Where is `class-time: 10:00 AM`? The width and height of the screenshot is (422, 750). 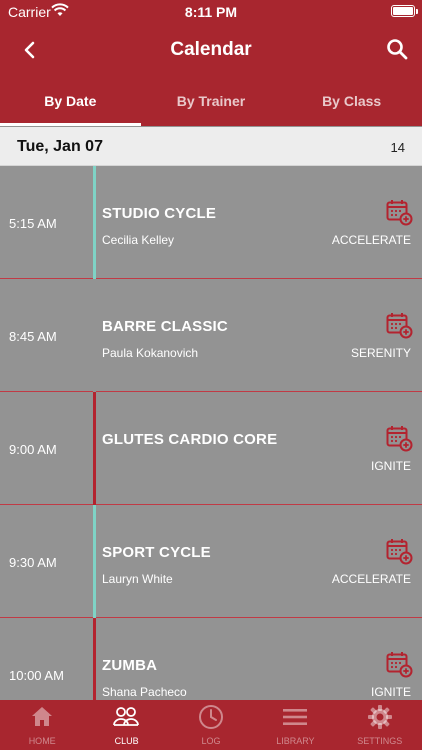
class-time: 10:00 AM is located at coordinates (36, 675).